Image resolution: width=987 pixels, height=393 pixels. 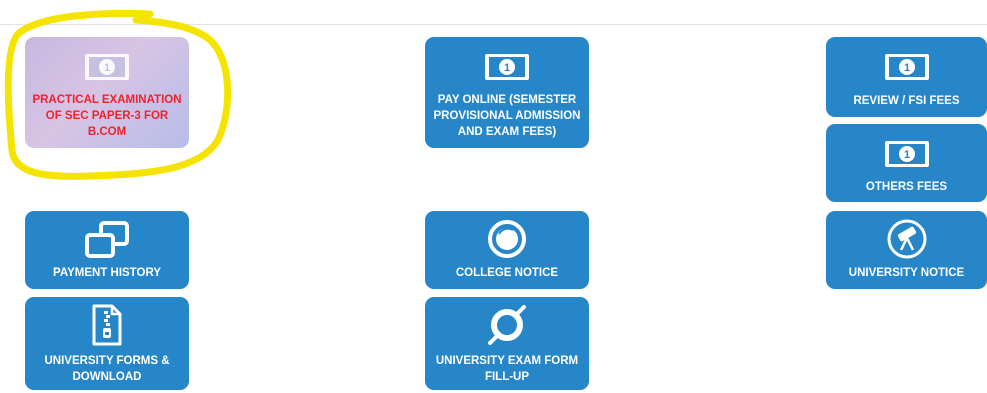 I want to click on overlapping-windows-icon, so click(x=107, y=239).